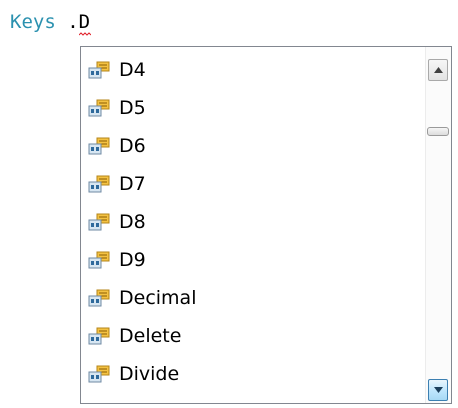  I want to click on completion-item-d7: D7, so click(253, 184).